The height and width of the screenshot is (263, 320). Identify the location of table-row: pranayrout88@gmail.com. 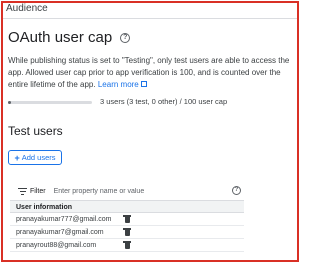
(127, 245).